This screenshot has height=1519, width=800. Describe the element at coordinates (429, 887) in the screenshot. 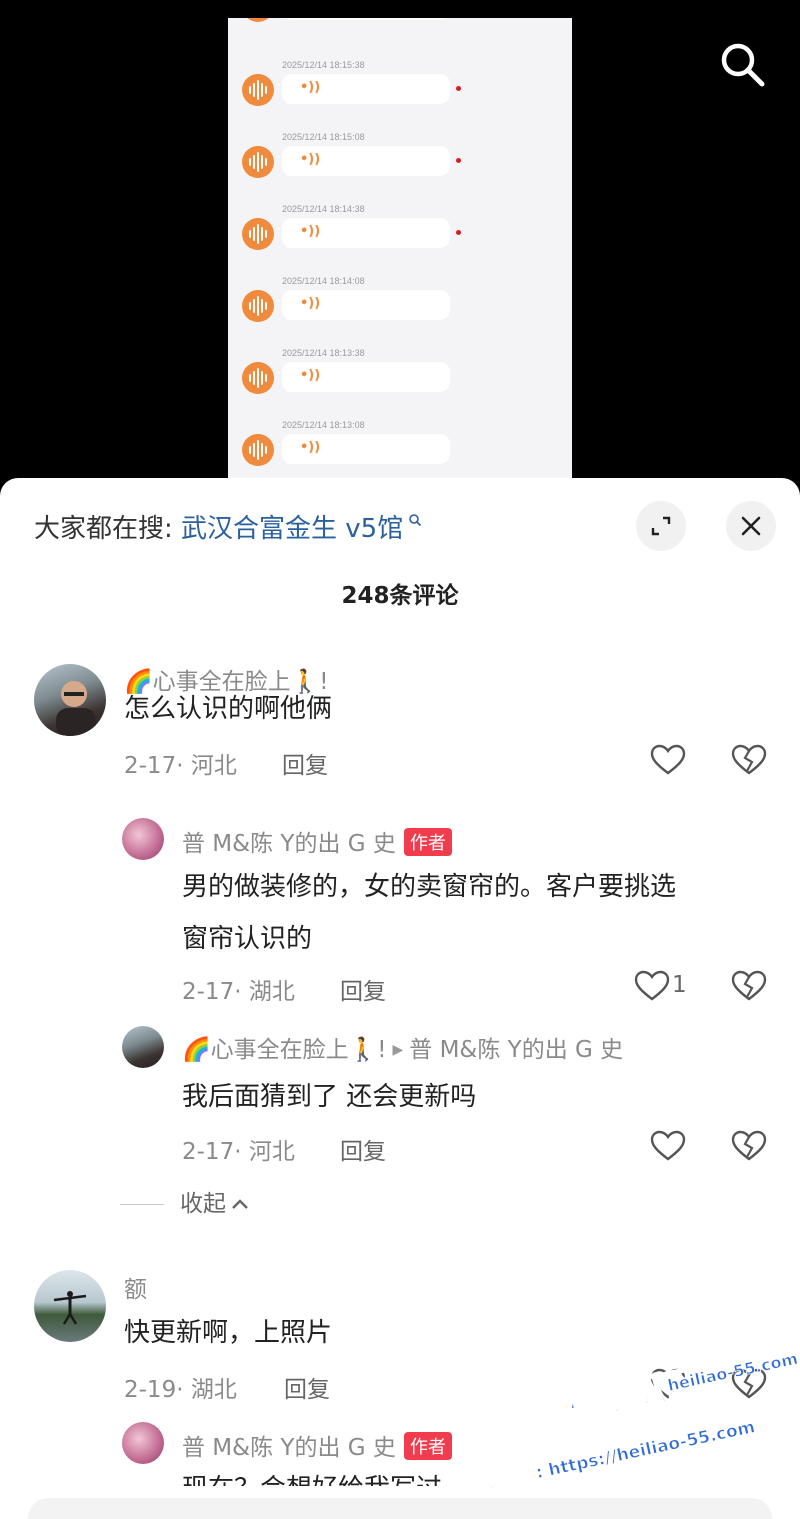

I see `comment-text-line-1: 男的做装修的，女的卖窗帘的。客户要挑选` at that location.